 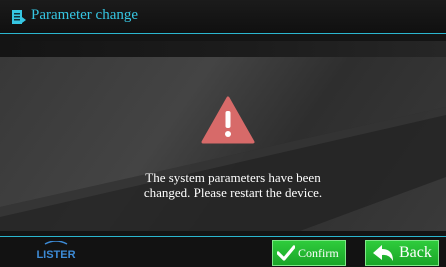 I want to click on page-title: Parameter change, so click(x=85, y=15).